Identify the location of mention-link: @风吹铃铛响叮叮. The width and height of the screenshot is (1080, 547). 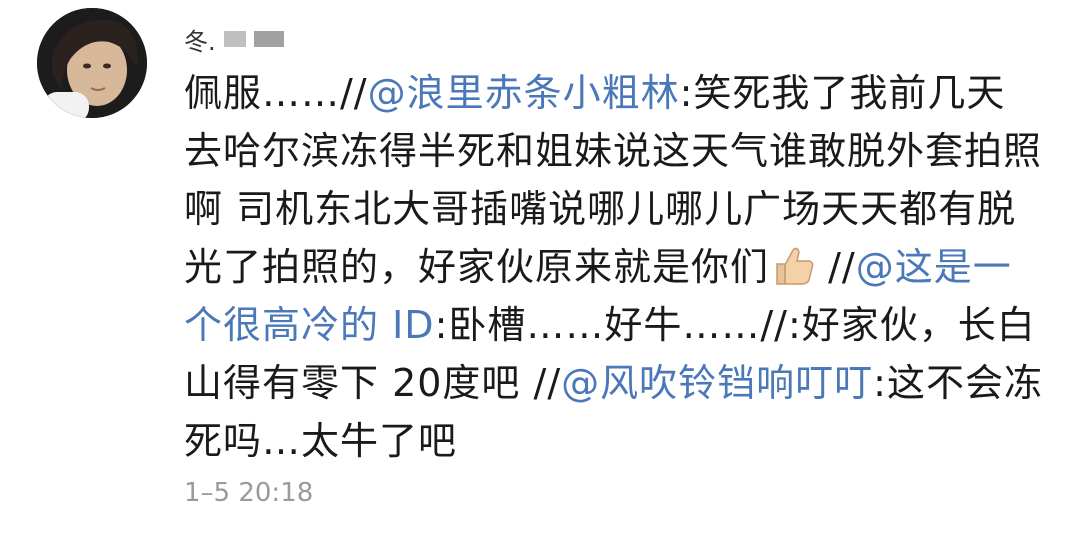
(717, 383).